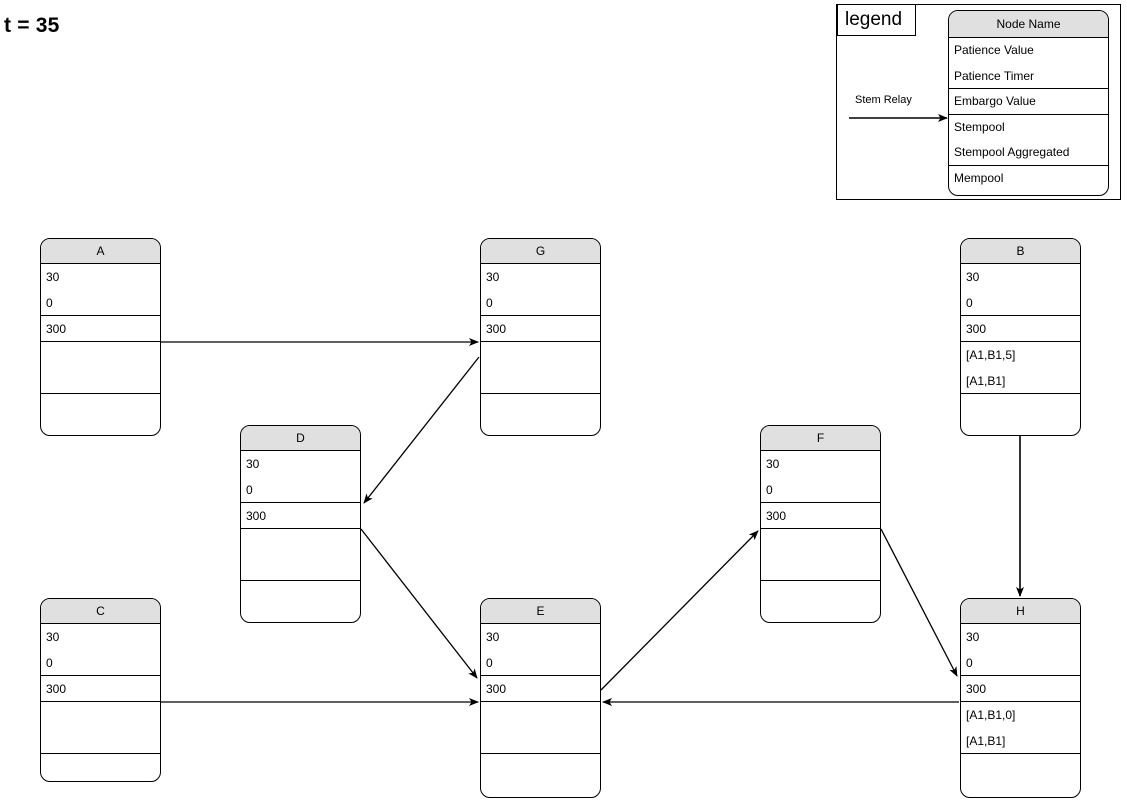 The width and height of the screenshot is (1127, 800). I want to click on node-h-stempool-aggregated: [A1,B1], so click(1020, 741).